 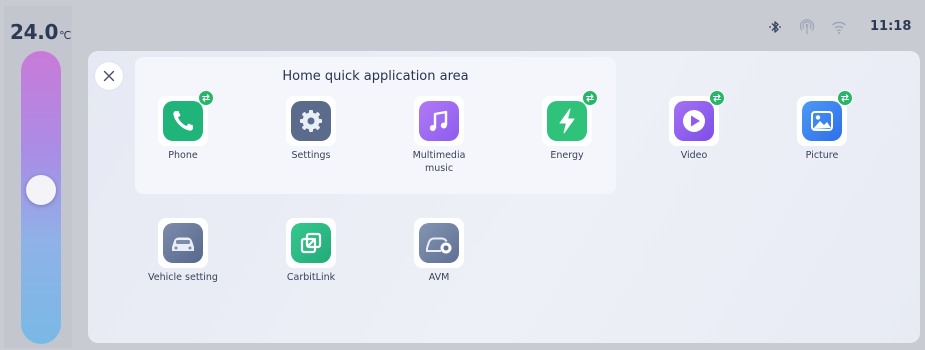 I want to click on temperature-slider, so click(x=41, y=197).